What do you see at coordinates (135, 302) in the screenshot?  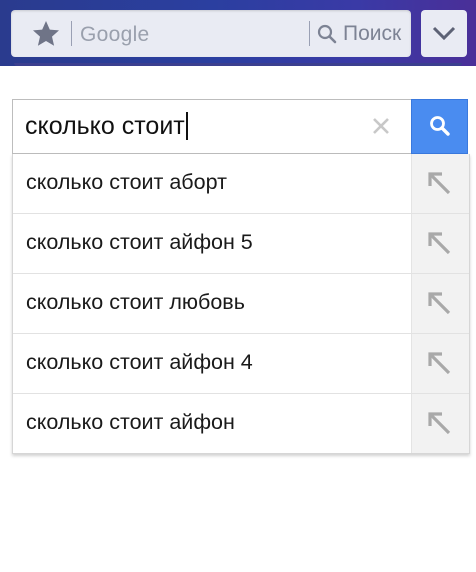 I see `suggestion-text: сколько стоит любовь` at bounding box center [135, 302].